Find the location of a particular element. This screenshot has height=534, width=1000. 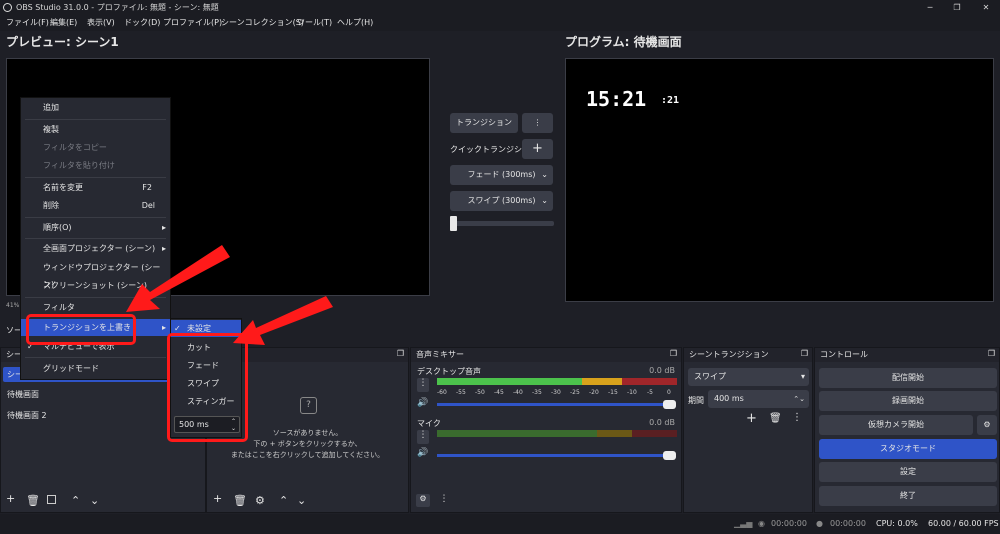

annotation-arrow-left is located at coordinates (178, 278).